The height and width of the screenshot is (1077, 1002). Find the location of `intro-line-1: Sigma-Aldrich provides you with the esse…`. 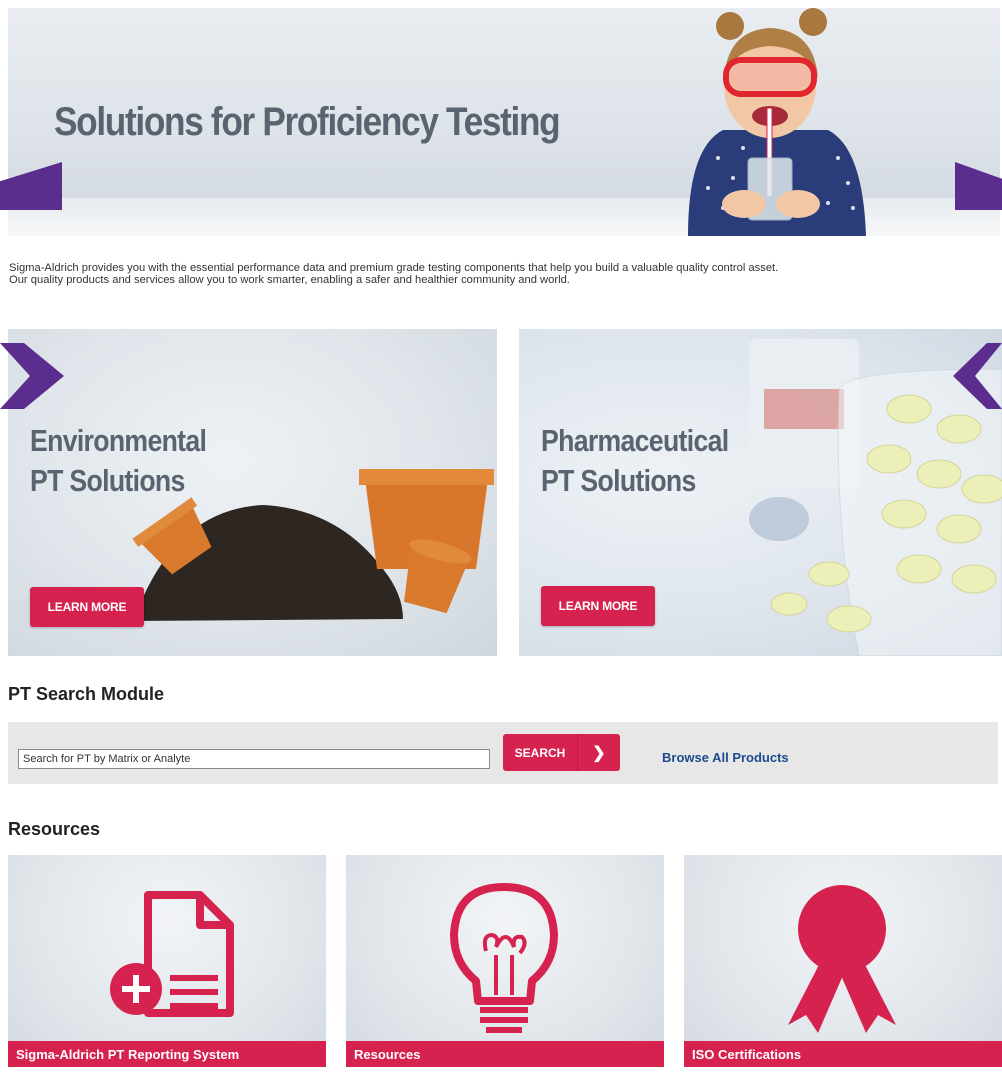

intro-line-1: Sigma-Aldrich provides you with the esse… is located at coordinates (394, 268).